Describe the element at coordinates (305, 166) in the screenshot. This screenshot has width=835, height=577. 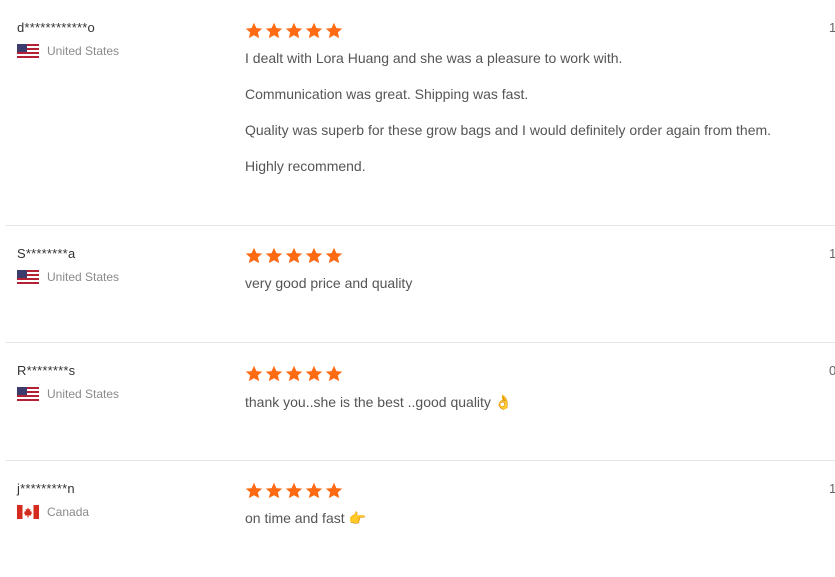
I see `review-text-line: Highly recommend.` at that location.